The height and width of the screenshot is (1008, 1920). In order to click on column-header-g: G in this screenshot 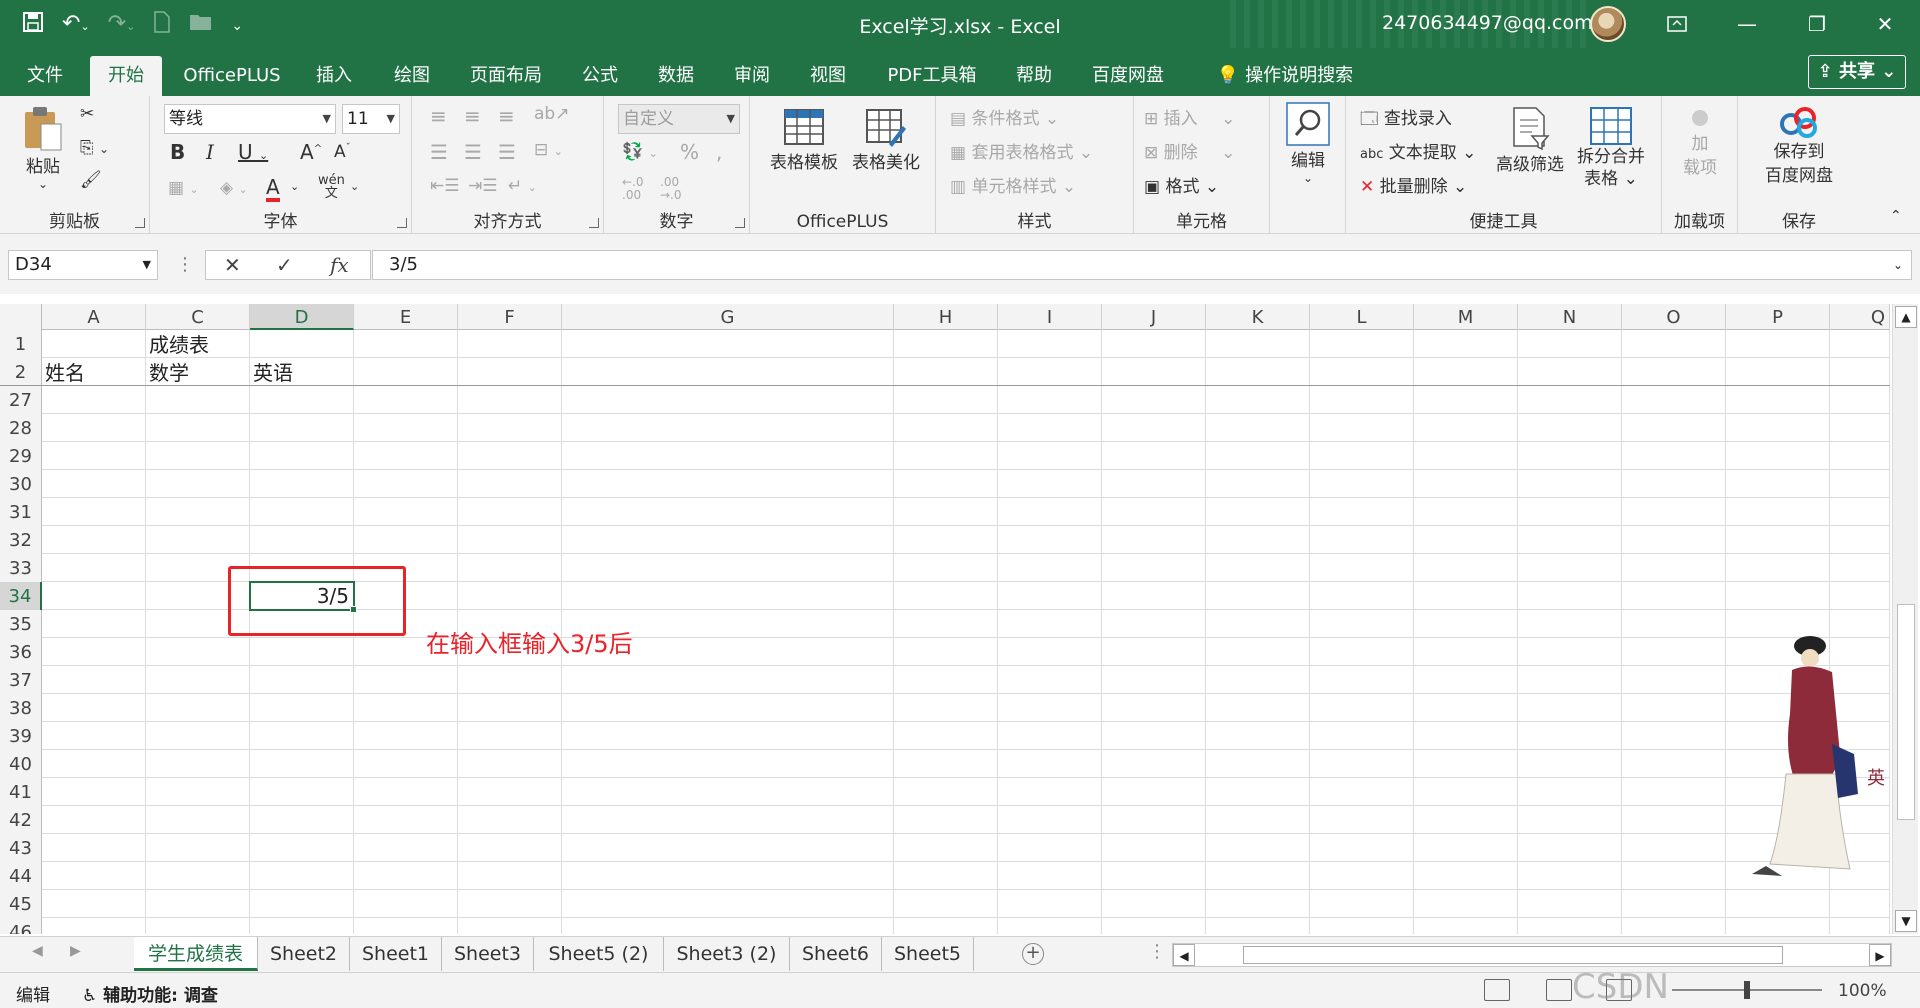, I will do `click(728, 317)`.